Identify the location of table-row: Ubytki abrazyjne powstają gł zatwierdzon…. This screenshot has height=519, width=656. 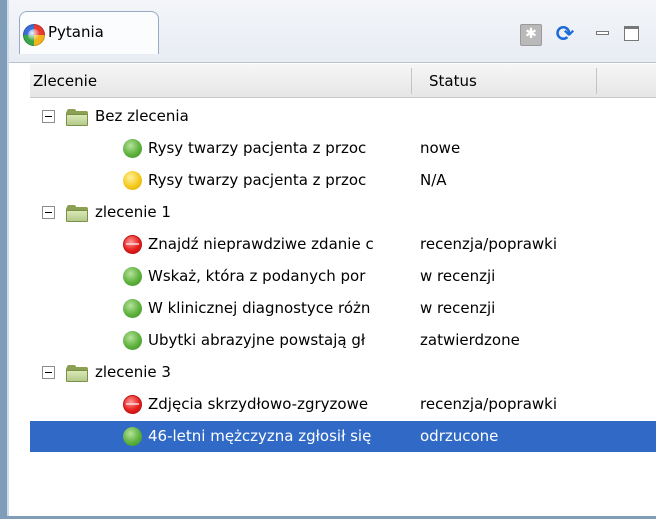
(343, 340).